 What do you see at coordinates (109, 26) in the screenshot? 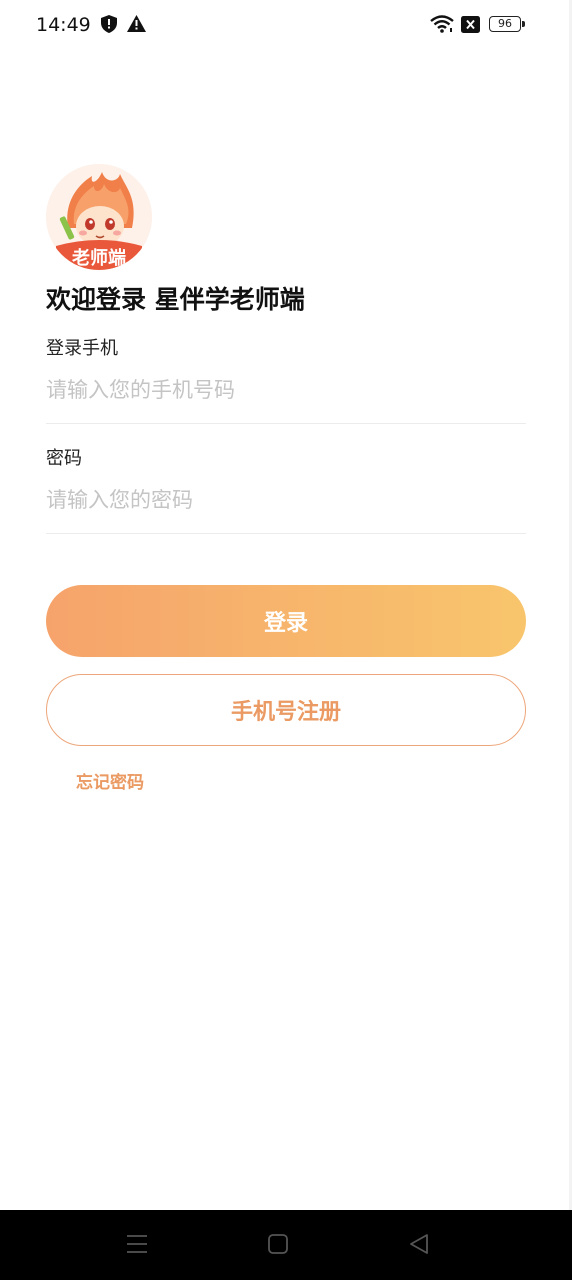
I see `shield-icon` at bounding box center [109, 26].